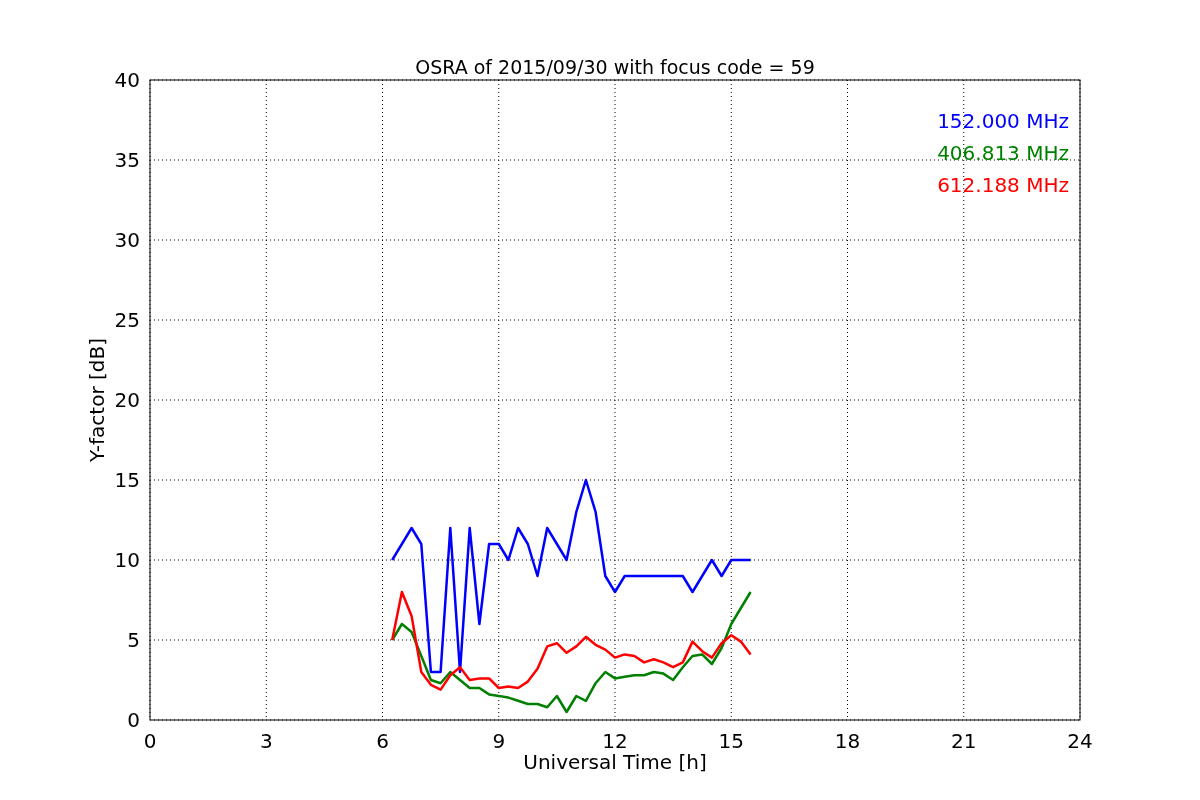  Describe the element at coordinates (127, 480) in the screenshot. I see `y-tick-label: 15` at that location.